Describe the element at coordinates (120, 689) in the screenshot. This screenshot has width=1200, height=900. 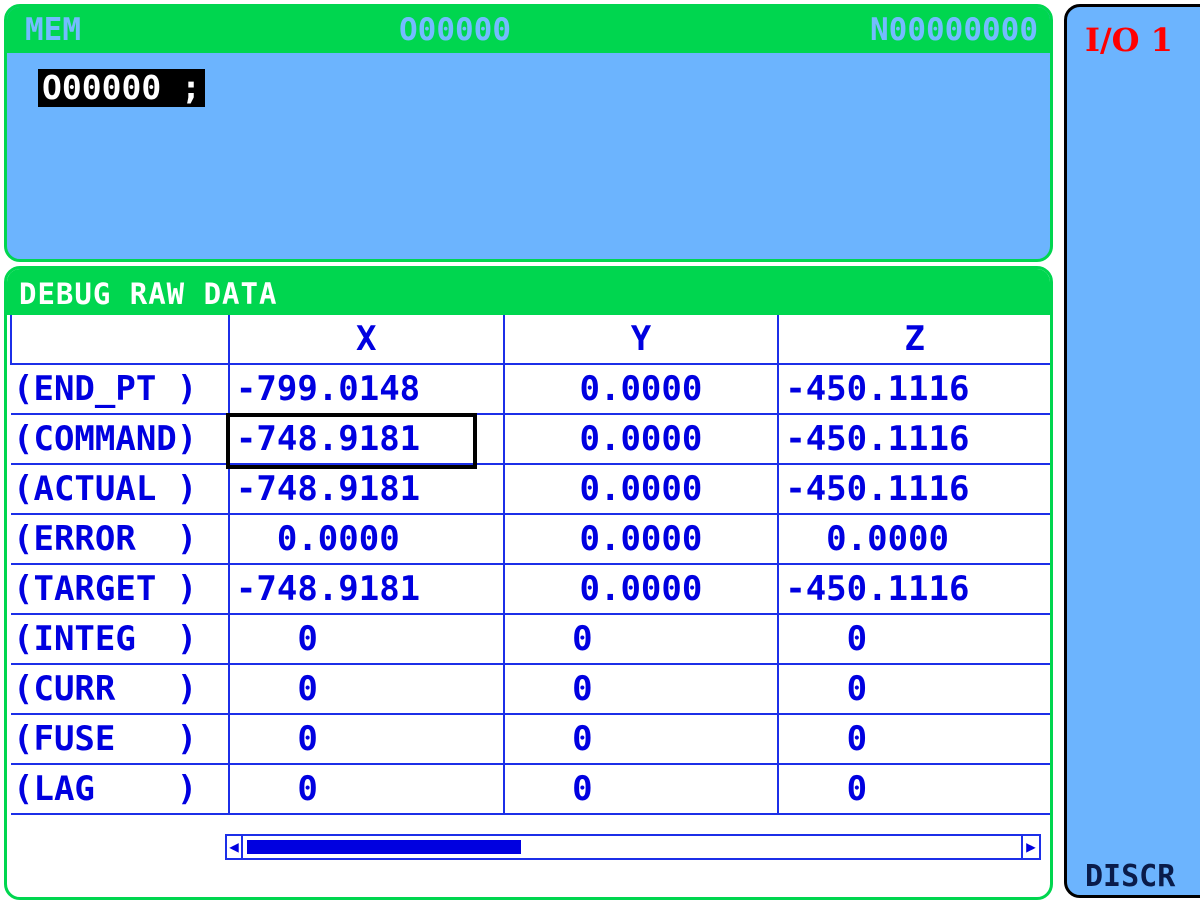
I see `row-label: (CURR )` at that location.